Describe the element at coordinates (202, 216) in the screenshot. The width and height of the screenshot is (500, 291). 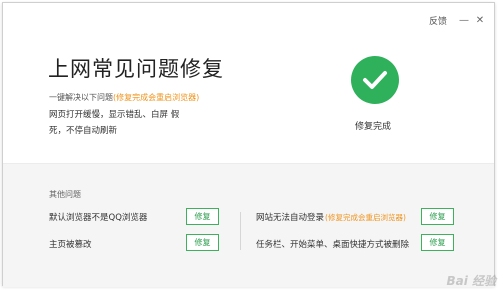
I see `fix-default-browser-button: 修复` at that location.